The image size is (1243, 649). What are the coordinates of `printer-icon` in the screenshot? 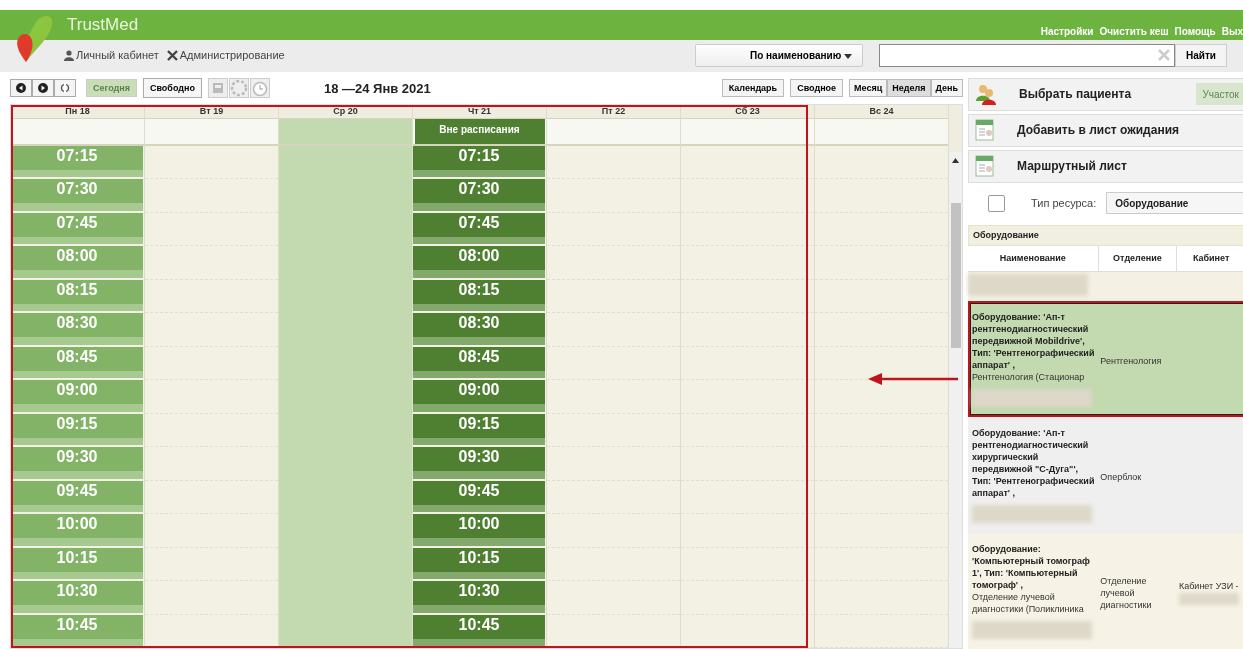 It's located at (217, 88).